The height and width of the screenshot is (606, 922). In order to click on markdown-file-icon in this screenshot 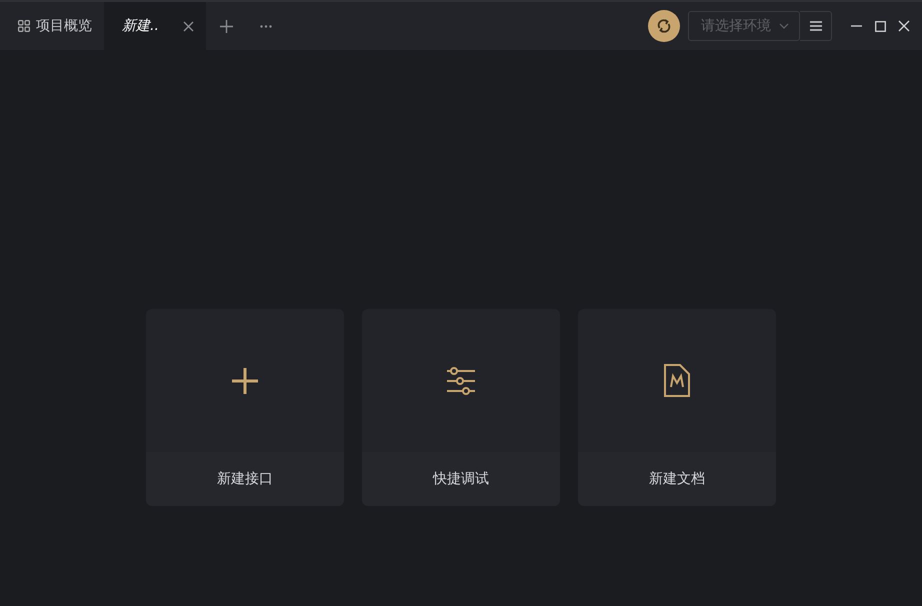, I will do `click(677, 380)`.